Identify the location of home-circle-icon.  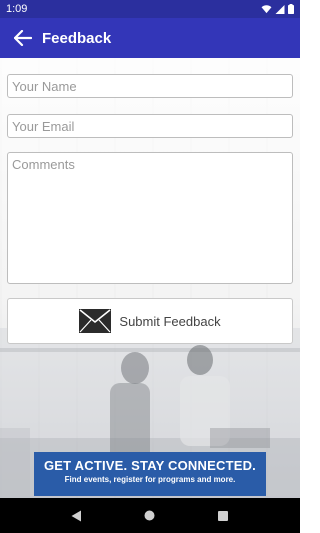
(149, 515).